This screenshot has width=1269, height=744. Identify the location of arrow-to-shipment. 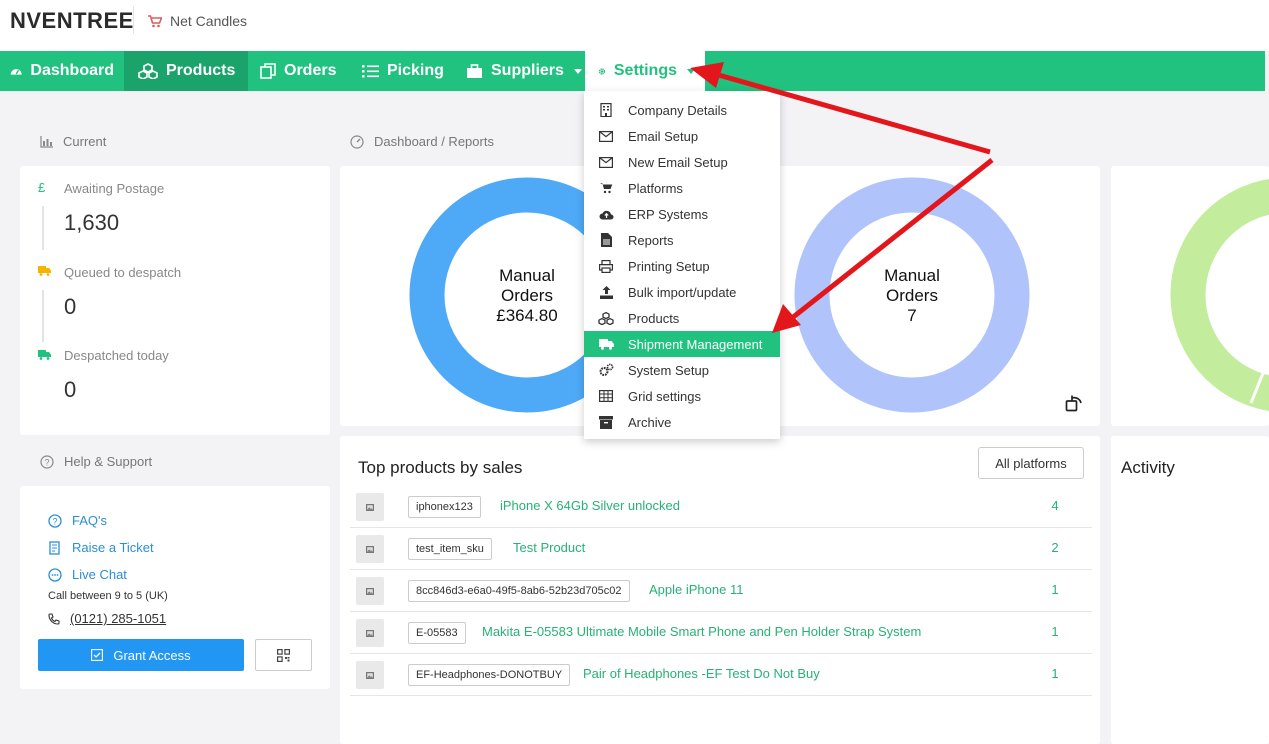
(892, 239).